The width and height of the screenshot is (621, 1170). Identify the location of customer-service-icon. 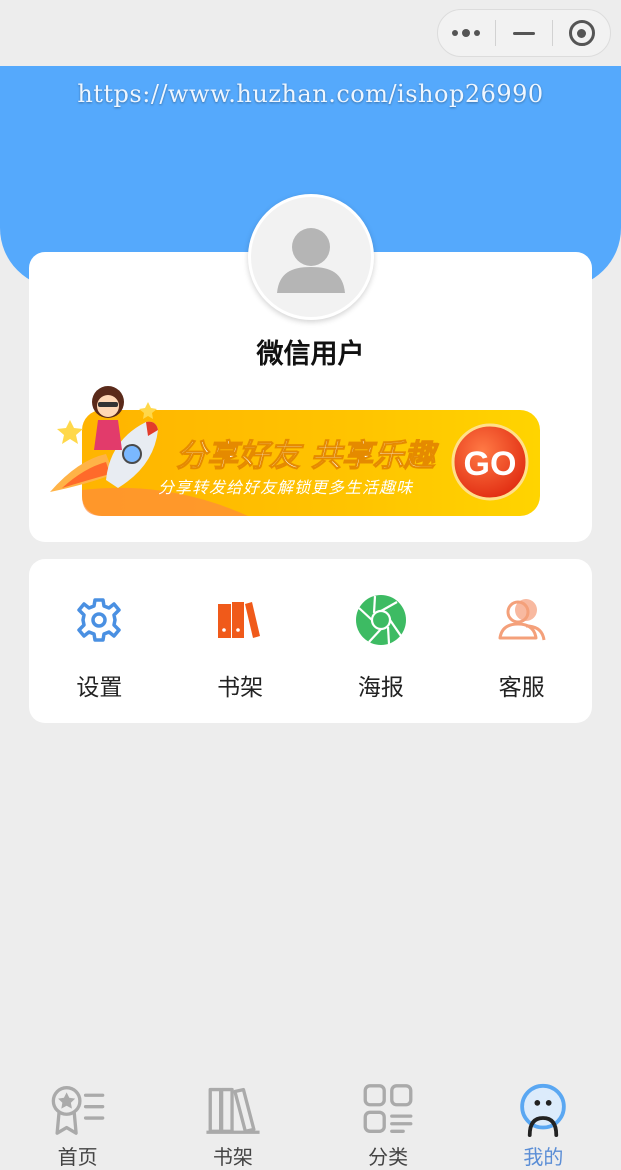
(522, 620).